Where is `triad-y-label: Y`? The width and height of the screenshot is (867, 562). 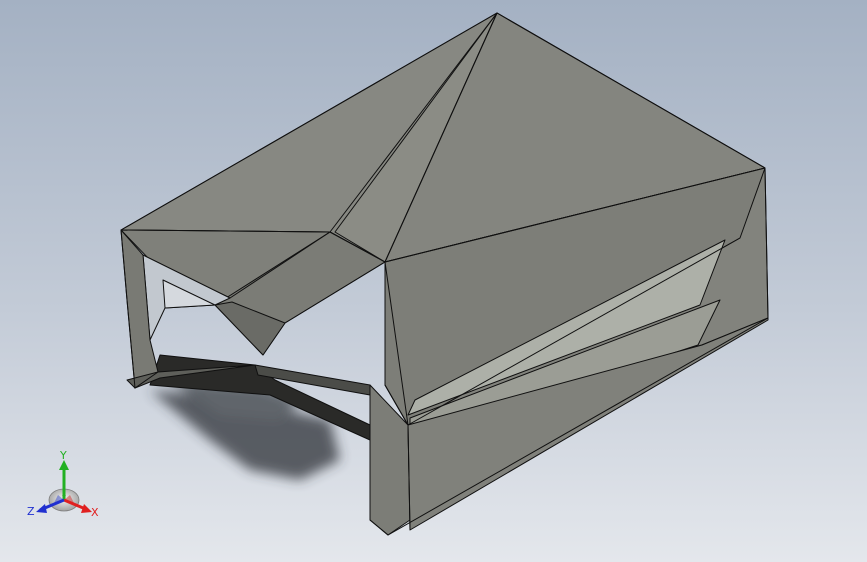 triad-y-label: Y is located at coordinates (63, 455).